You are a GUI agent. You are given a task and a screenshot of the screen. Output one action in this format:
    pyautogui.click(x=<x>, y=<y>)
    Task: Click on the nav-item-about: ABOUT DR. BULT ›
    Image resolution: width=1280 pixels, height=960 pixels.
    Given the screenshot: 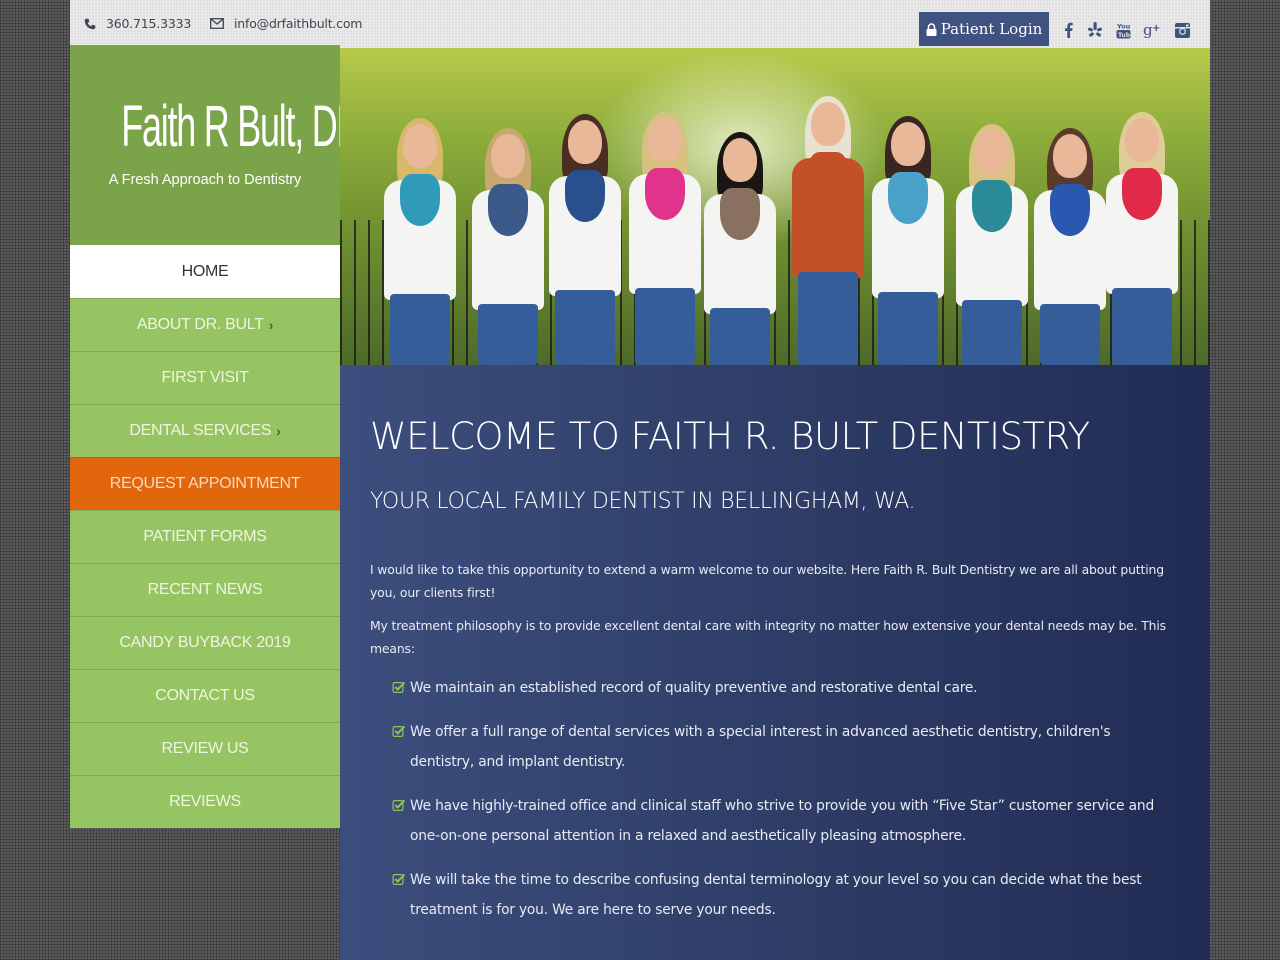 What is the action you would take?
    pyautogui.click(x=205, y=324)
    